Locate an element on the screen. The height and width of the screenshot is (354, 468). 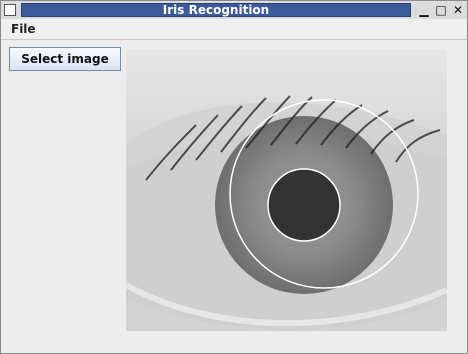
select-image-button: Select image is located at coordinates (65, 59).